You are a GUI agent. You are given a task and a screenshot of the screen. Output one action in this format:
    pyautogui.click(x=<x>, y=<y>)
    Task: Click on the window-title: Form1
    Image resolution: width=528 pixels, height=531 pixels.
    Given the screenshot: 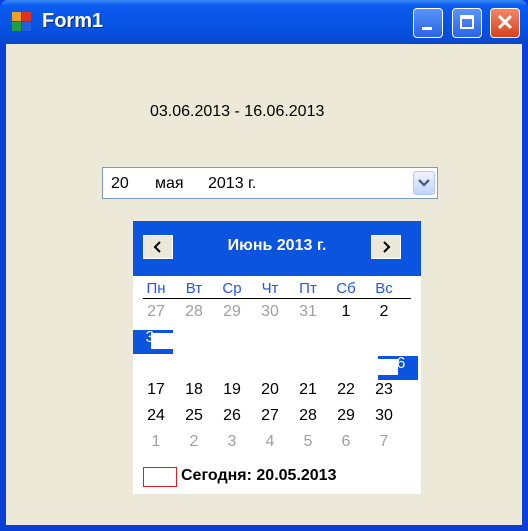 What is the action you would take?
    pyautogui.click(x=73, y=21)
    